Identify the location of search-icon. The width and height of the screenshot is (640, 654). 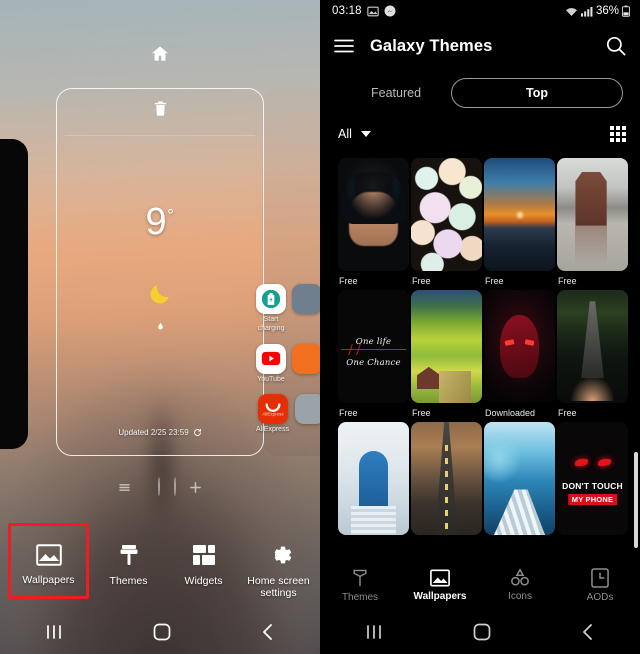
(616, 46).